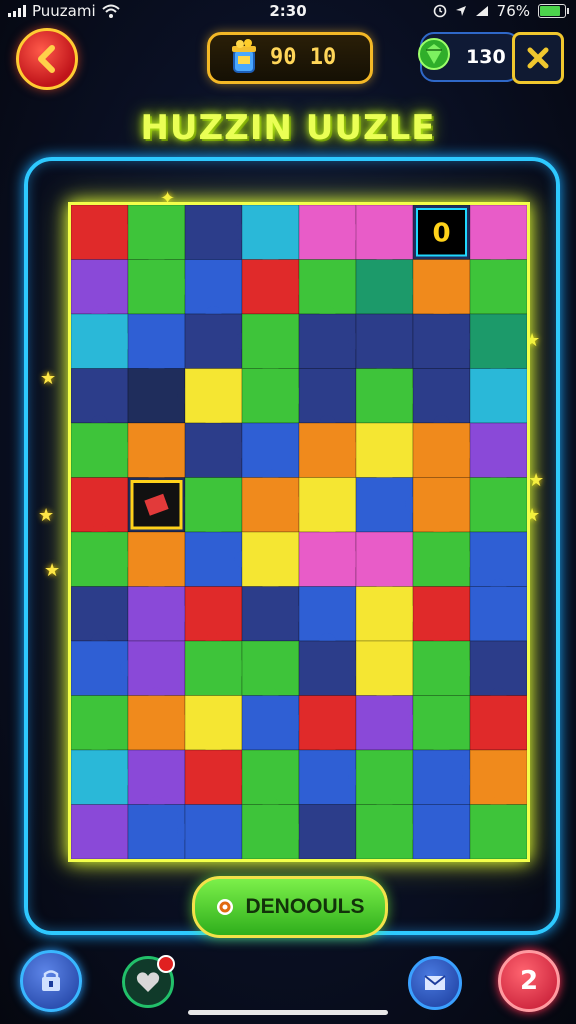  What do you see at coordinates (47, 59) in the screenshot?
I see `back-button` at bounding box center [47, 59].